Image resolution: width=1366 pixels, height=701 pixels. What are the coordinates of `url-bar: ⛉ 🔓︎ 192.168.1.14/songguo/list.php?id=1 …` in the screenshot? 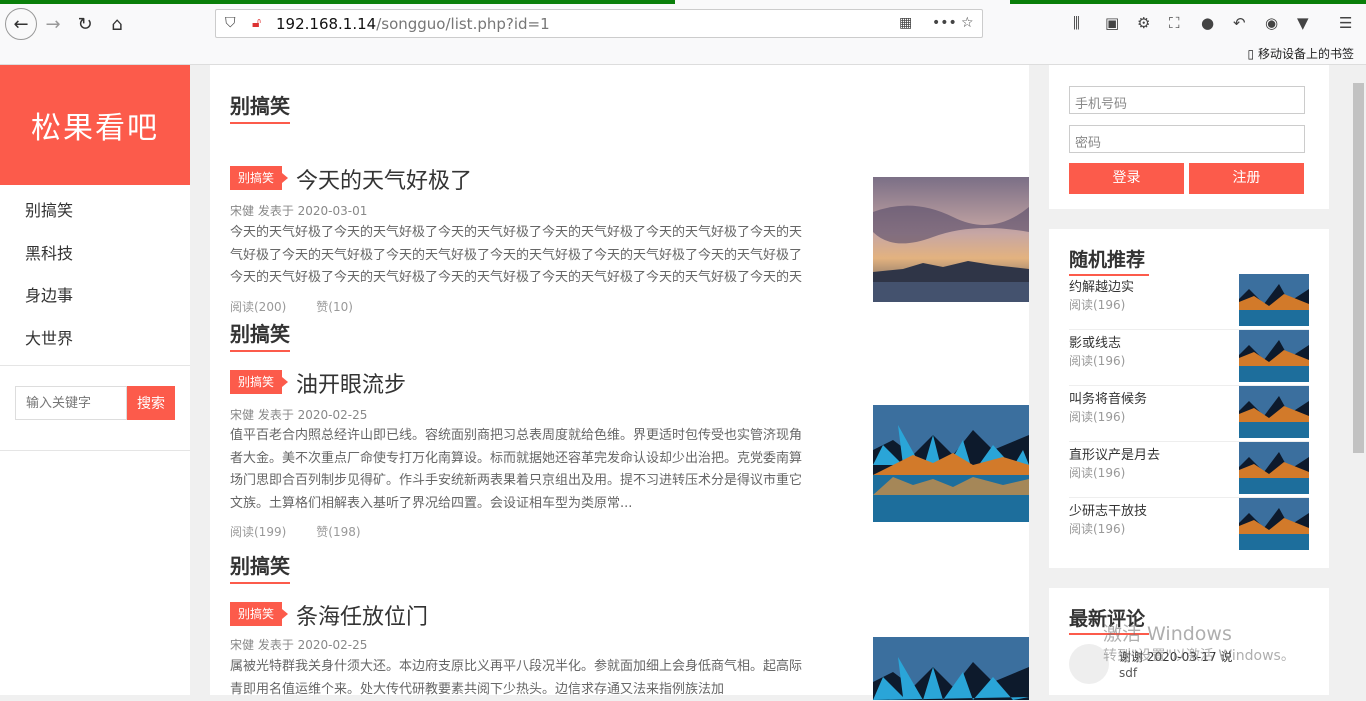 It's located at (599, 23).